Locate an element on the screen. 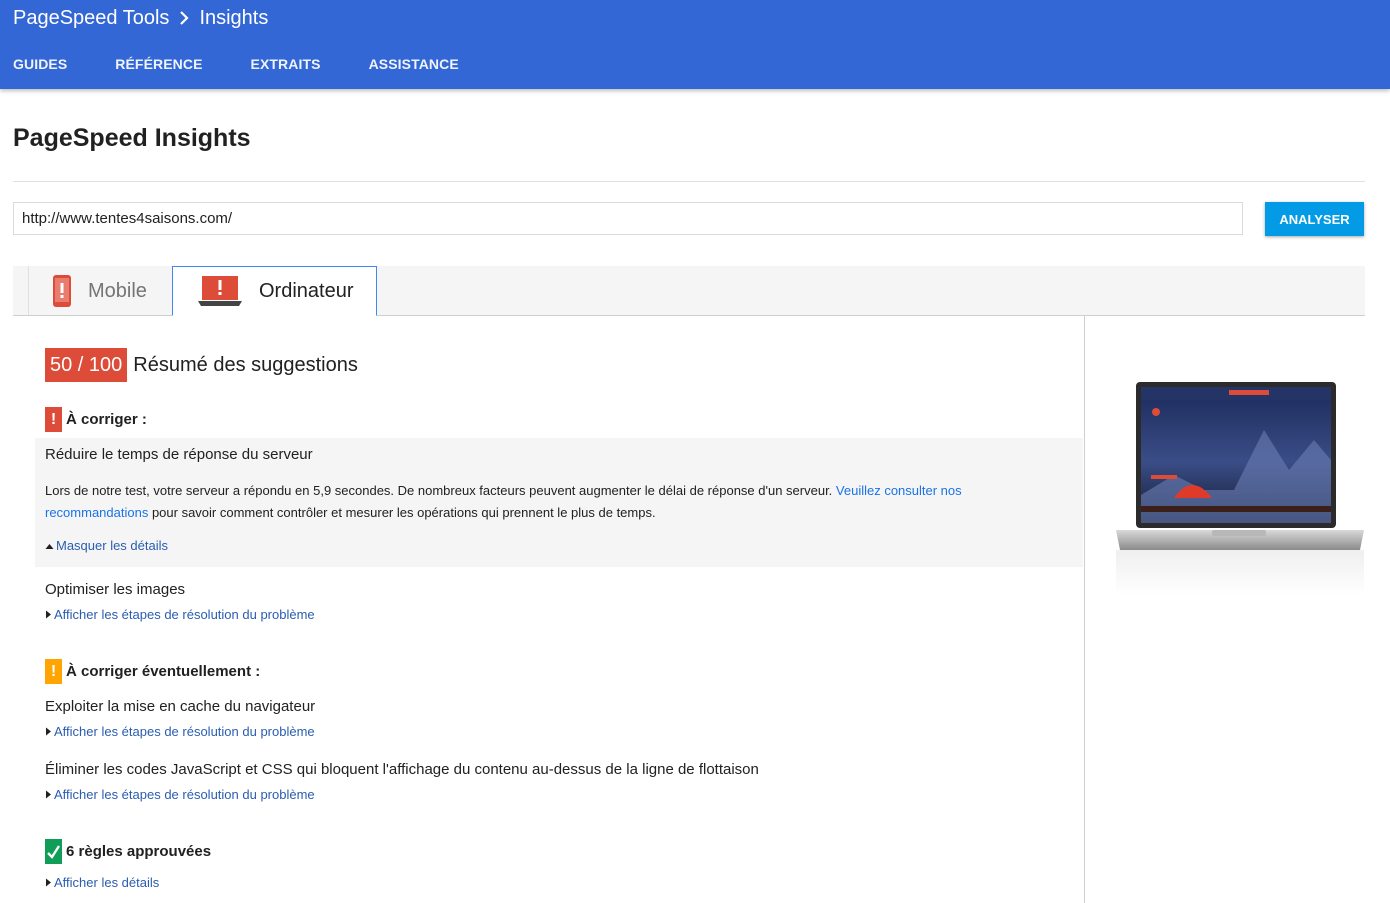 This screenshot has height=903, width=1390. show-passed-details-link: Afficher les détails is located at coordinates (102, 882).